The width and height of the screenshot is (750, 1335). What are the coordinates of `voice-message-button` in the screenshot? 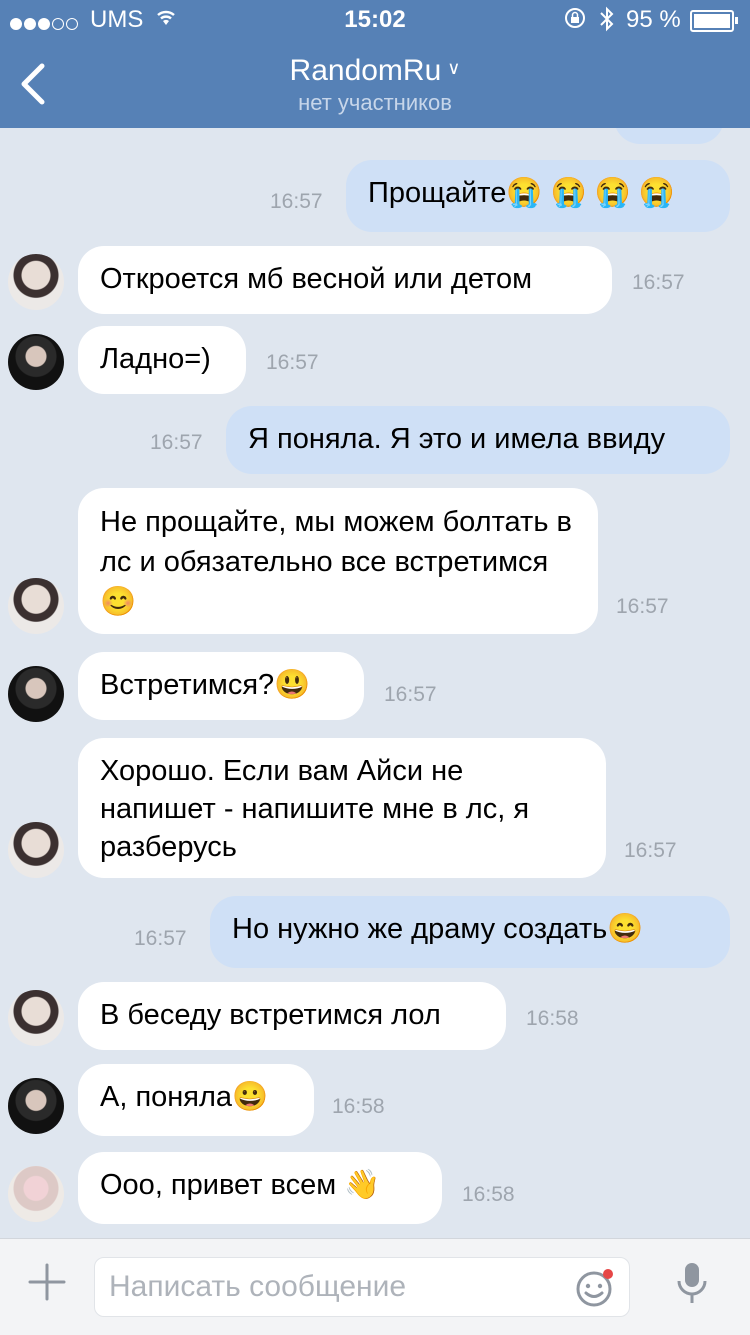 It's located at (692, 1283).